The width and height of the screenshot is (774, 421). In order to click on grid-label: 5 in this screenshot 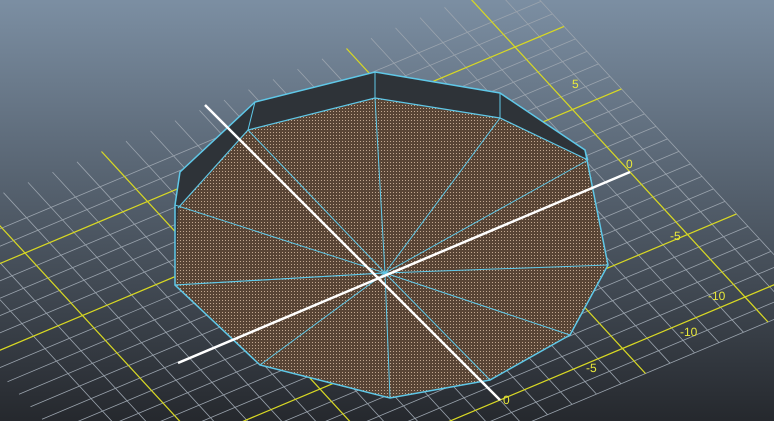, I will do `click(575, 84)`.